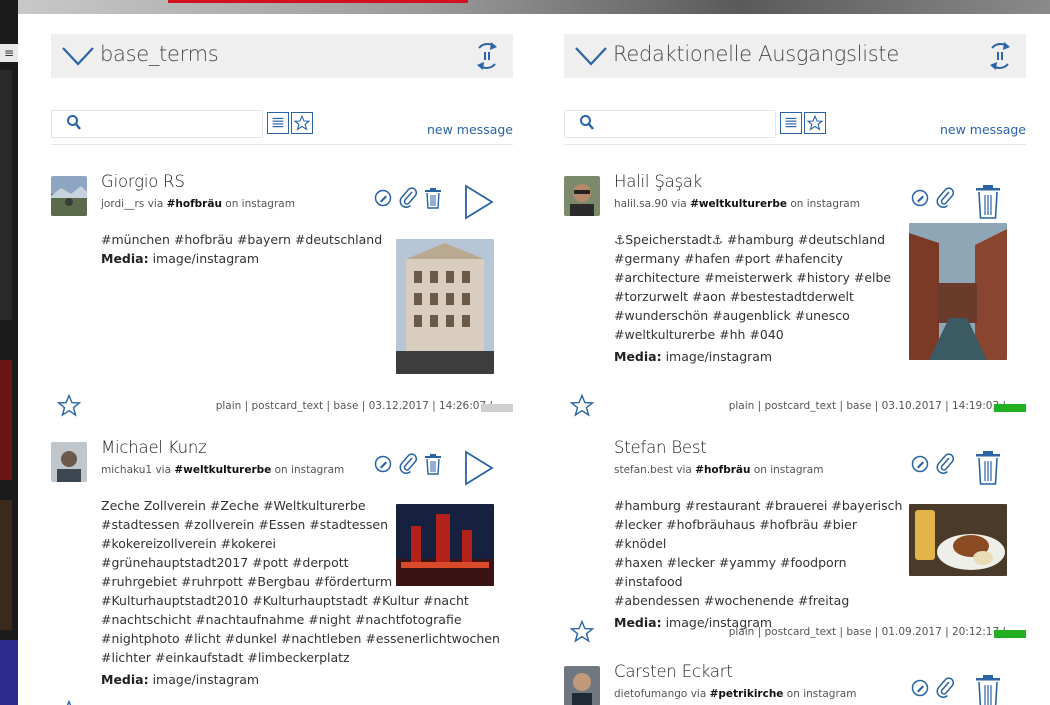  What do you see at coordinates (143, 181) in the screenshot?
I see `author-name: Giorgio RS` at bounding box center [143, 181].